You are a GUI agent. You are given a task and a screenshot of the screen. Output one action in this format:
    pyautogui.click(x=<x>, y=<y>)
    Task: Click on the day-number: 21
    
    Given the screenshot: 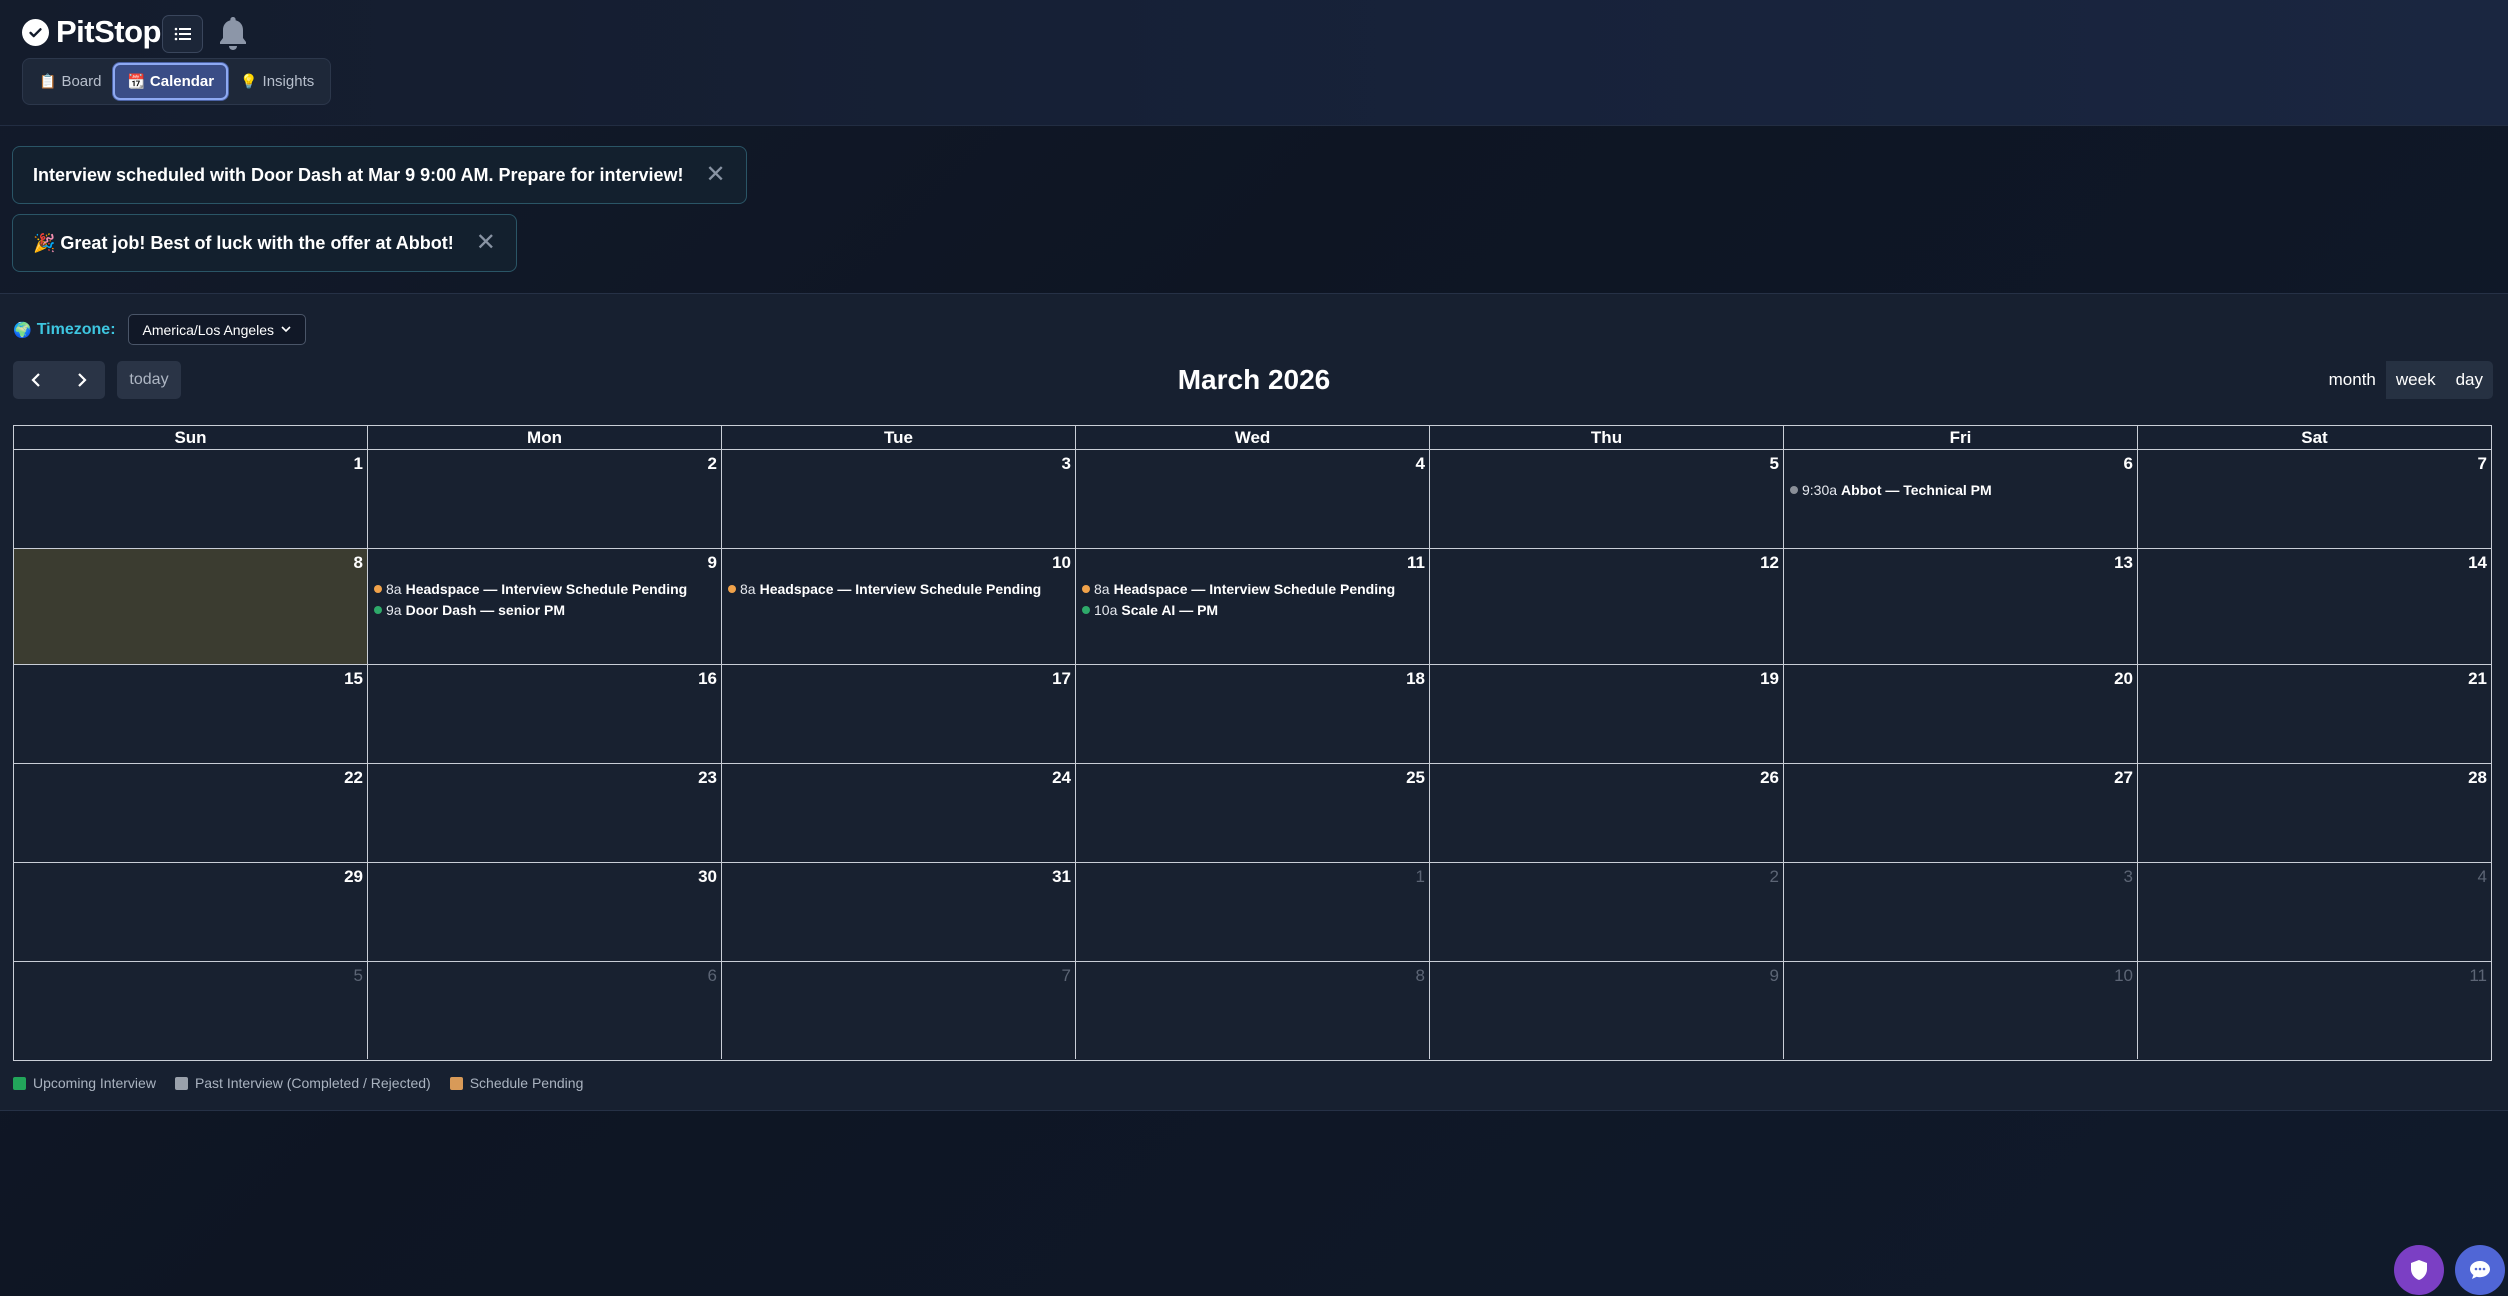 What is the action you would take?
    pyautogui.click(x=2477, y=679)
    